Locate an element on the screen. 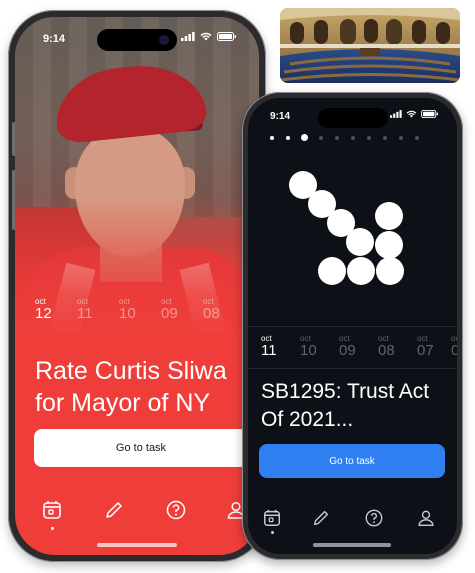 The height and width of the screenshot is (573, 475). date-item: oct 07 is located at coordinates (425, 346).